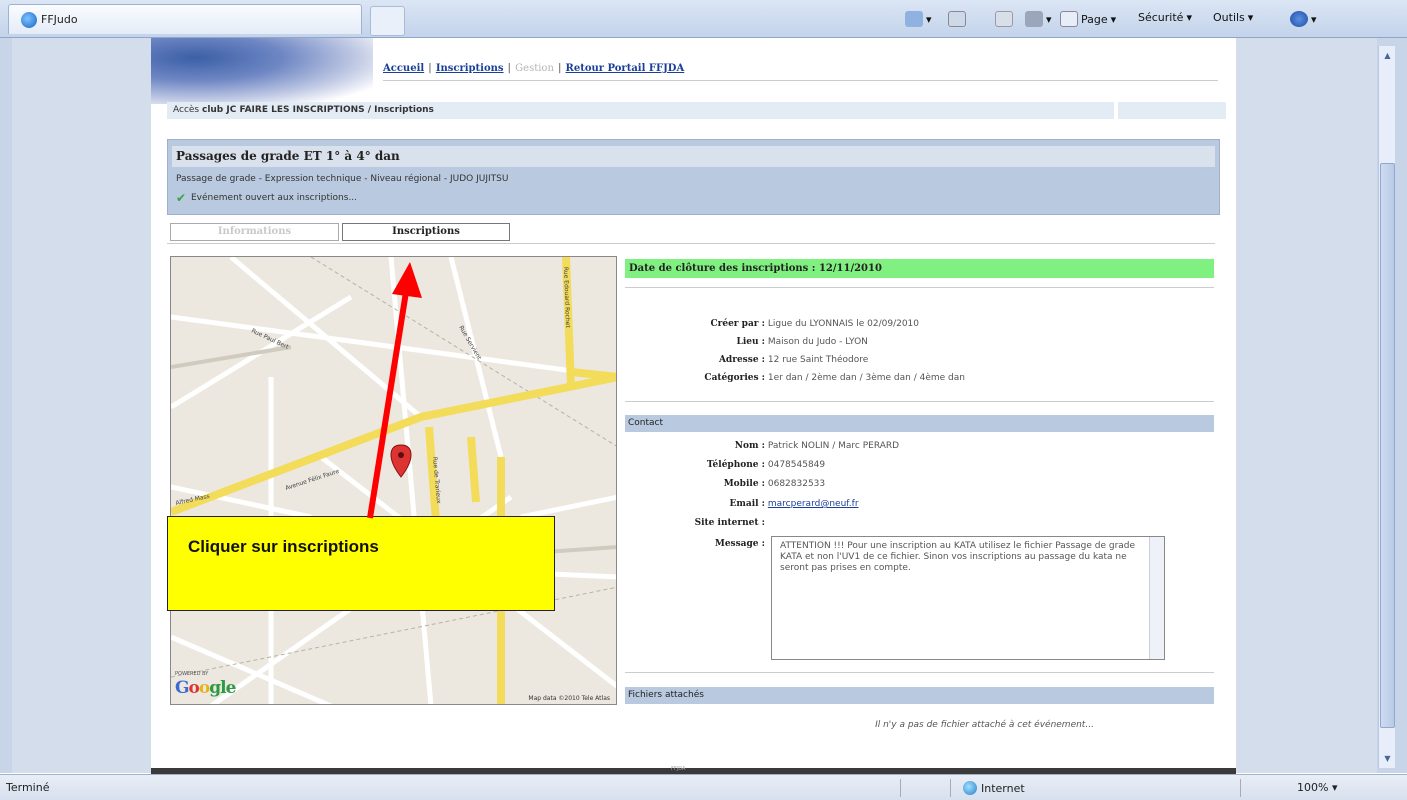  I want to click on tab-informations: Informations, so click(254, 232).